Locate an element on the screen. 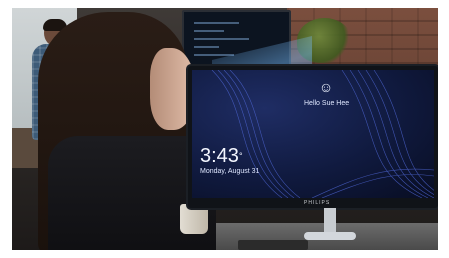  clock-time-value: 3:43 is located at coordinates (219, 156).